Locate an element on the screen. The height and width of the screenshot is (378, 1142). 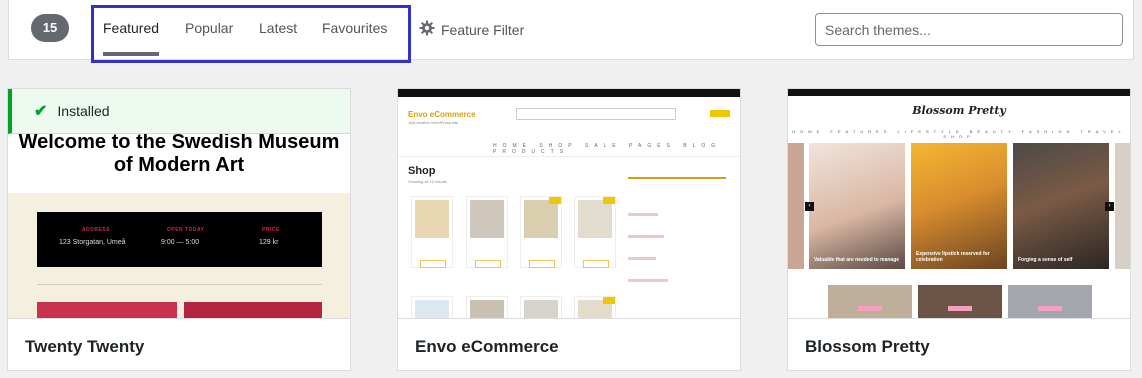
info-value: 123 Storgatan, Umeå is located at coordinates (92, 242).